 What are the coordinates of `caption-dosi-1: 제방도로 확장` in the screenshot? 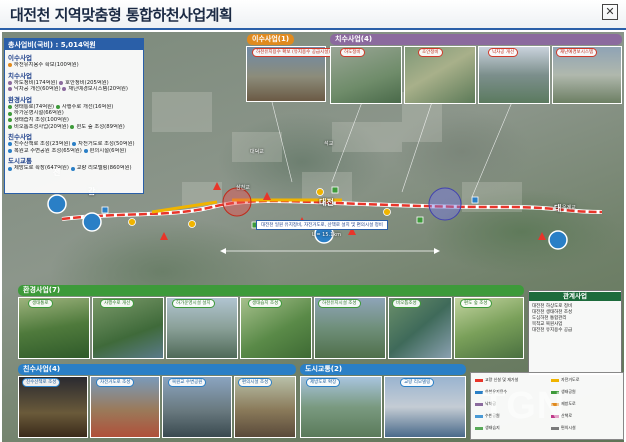 It's located at (323, 382).